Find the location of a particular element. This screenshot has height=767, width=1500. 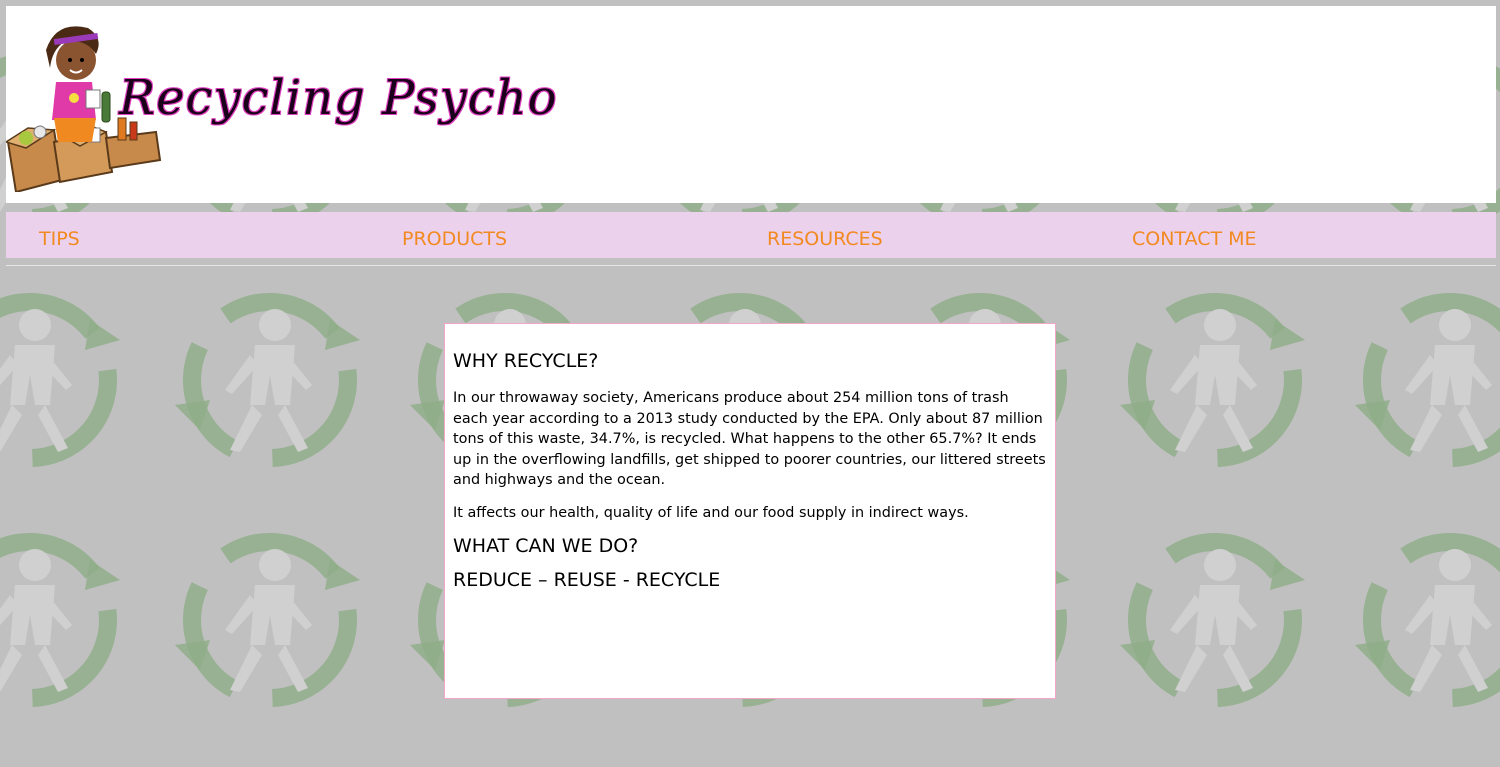

why-recycle-heading: WHY RECYCLE? is located at coordinates (526, 361).